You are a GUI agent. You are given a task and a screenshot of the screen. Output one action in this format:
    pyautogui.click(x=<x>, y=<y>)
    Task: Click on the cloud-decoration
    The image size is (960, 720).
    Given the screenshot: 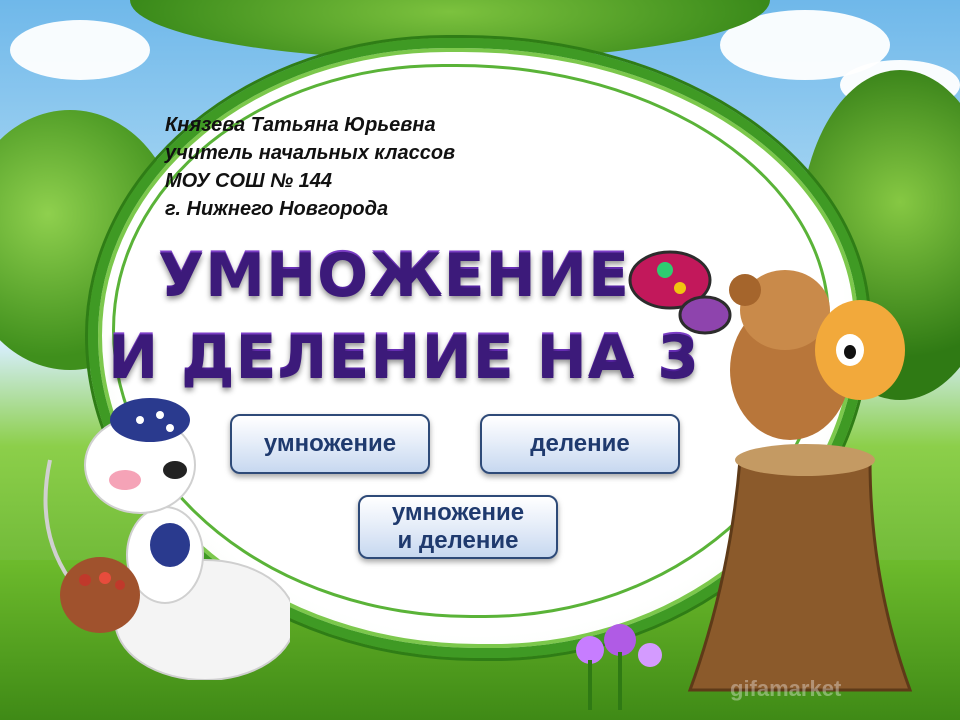 What is the action you would take?
    pyautogui.click(x=80, y=50)
    